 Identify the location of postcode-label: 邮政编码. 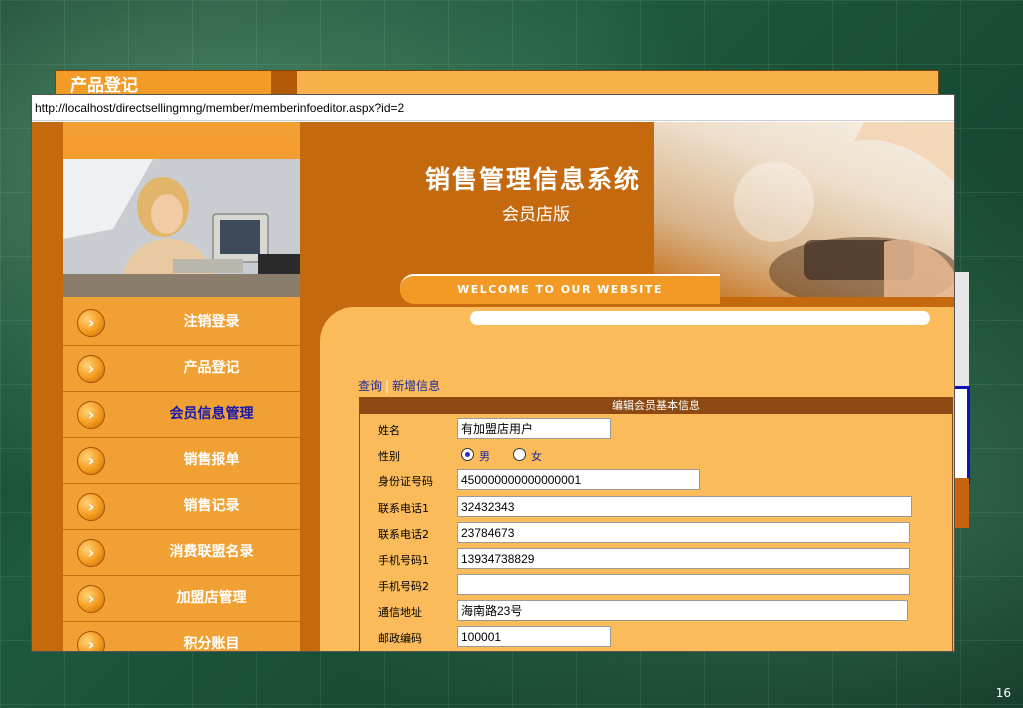
(400, 638).